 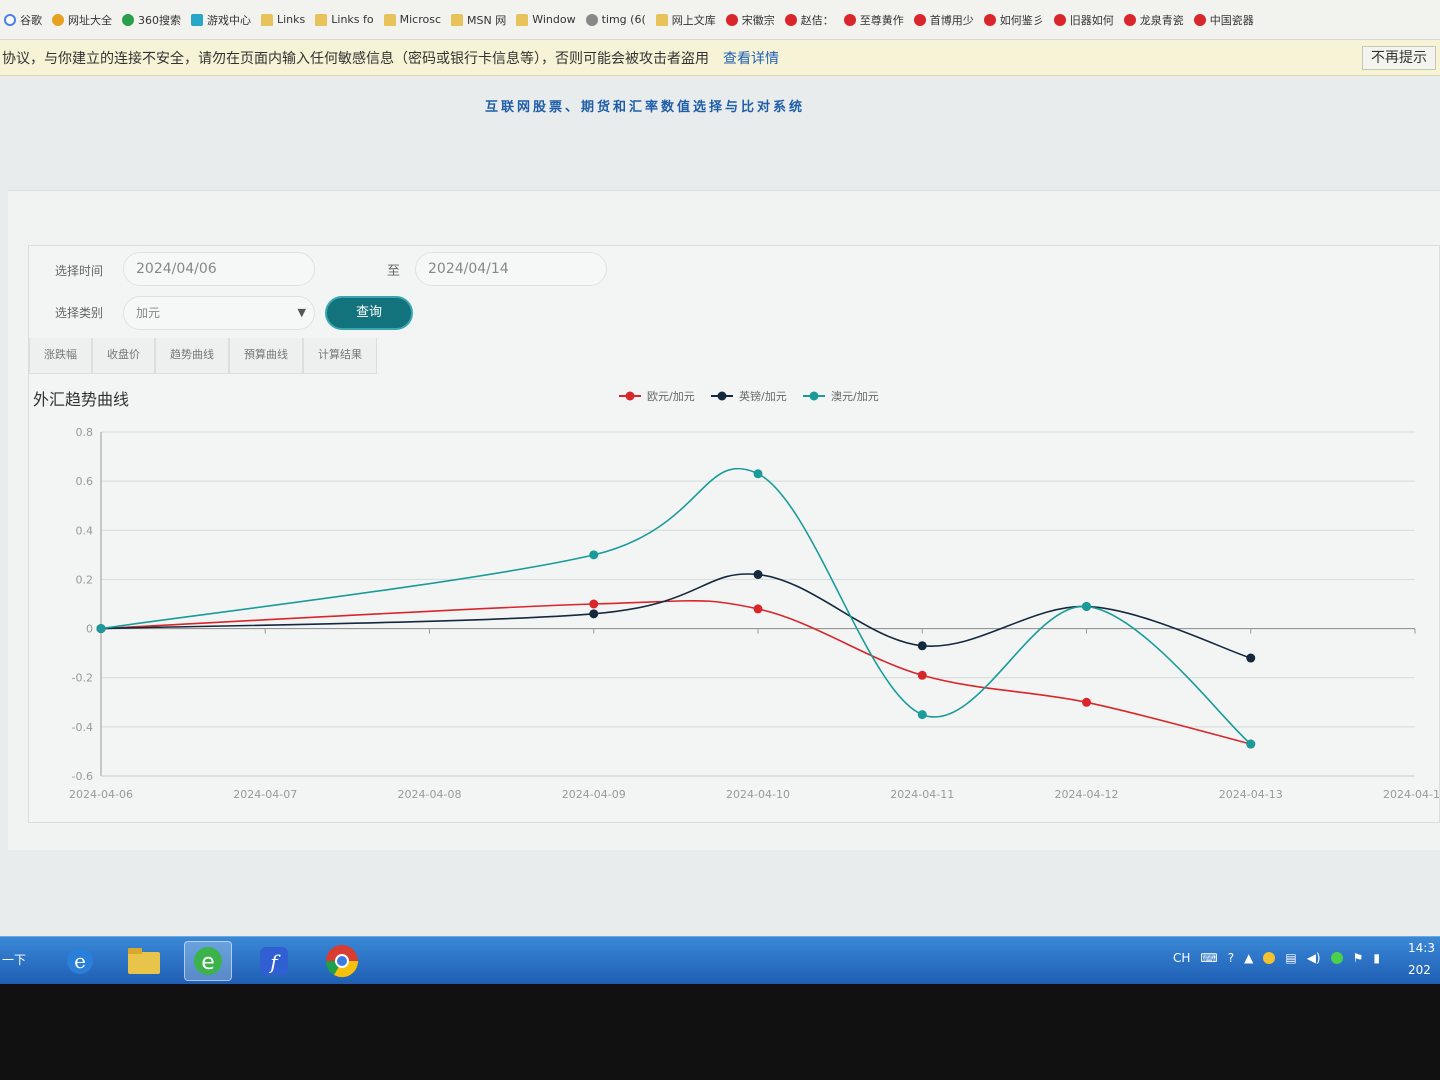 I want to click on security-icon, so click(x=1269, y=958).